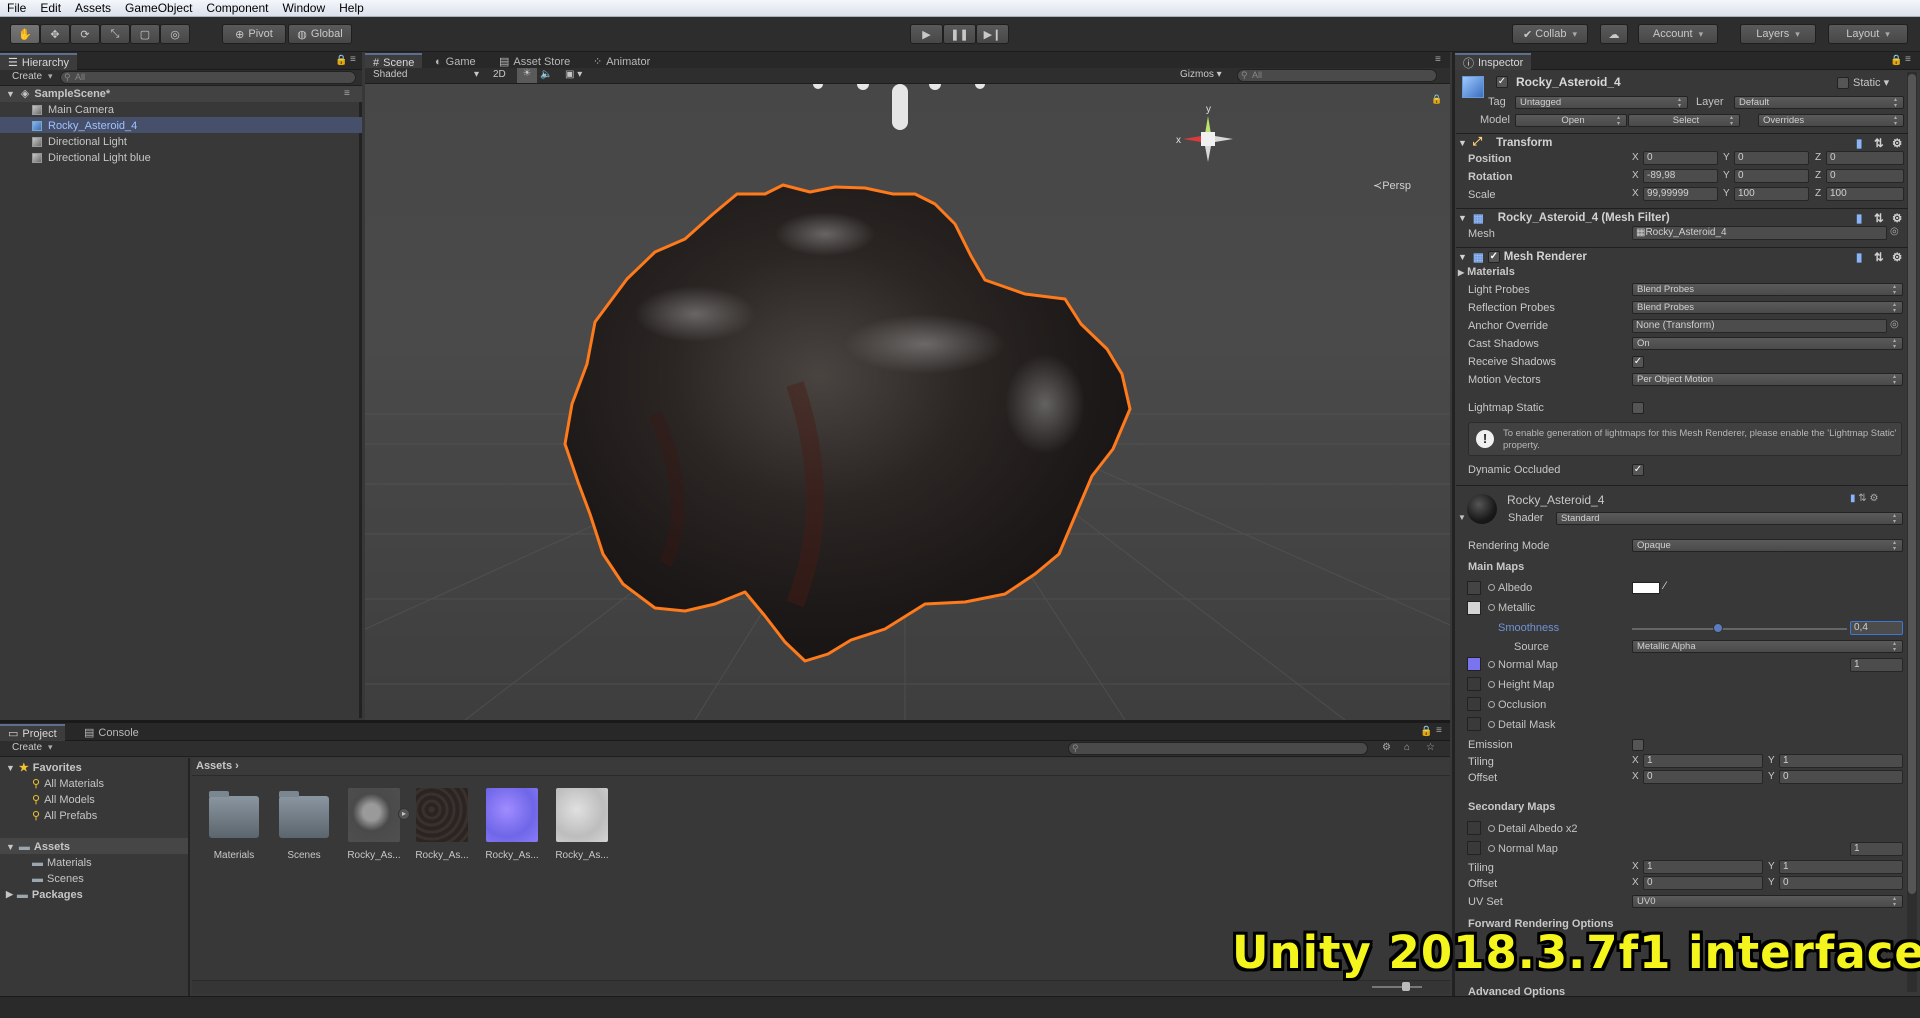 The height and width of the screenshot is (1018, 1920). Describe the element at coordinates (50, 8) in the screenshot. I see `menu-edit: Edit` at that location.